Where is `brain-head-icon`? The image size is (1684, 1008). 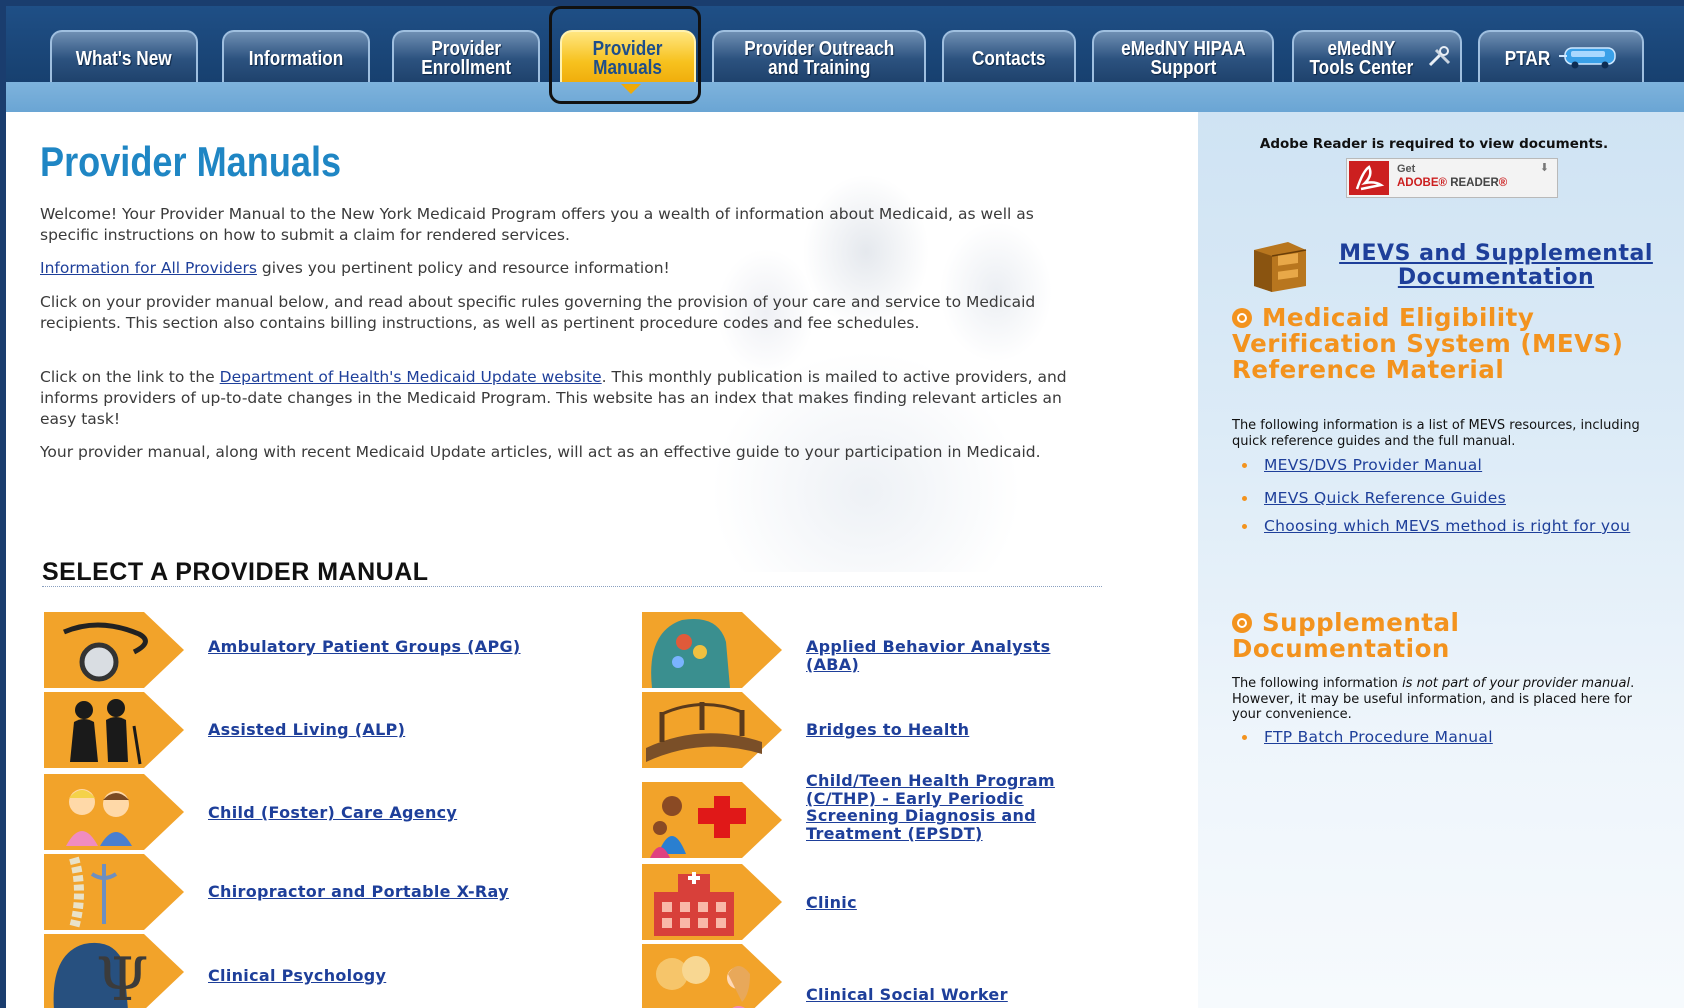 brain-head-icon is located at coordinates (712, 650).